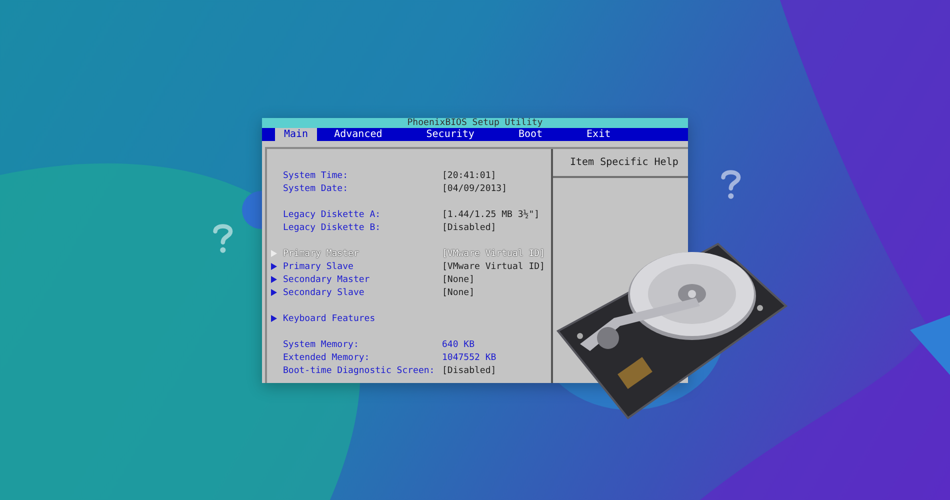  I want to click on window-title: PhoenixBIOS Setup Utility, so click(475, 123).